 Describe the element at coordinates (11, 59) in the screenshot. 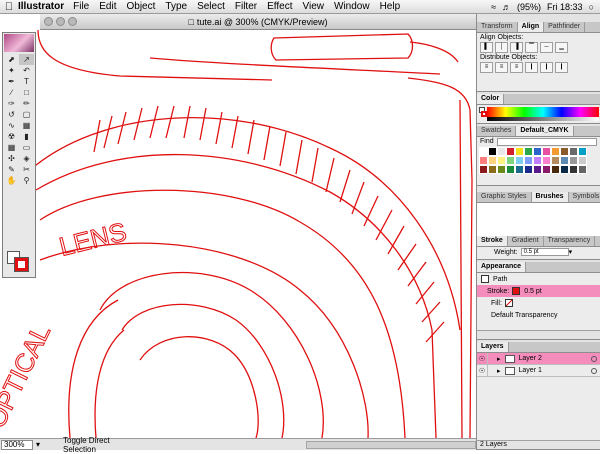

I see `selection-tool-icon: ⬈` at that location.